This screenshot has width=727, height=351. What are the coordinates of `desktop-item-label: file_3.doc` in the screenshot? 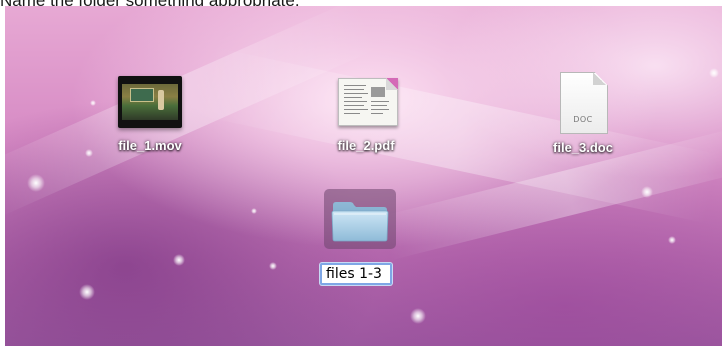 It's located at (583, 147).